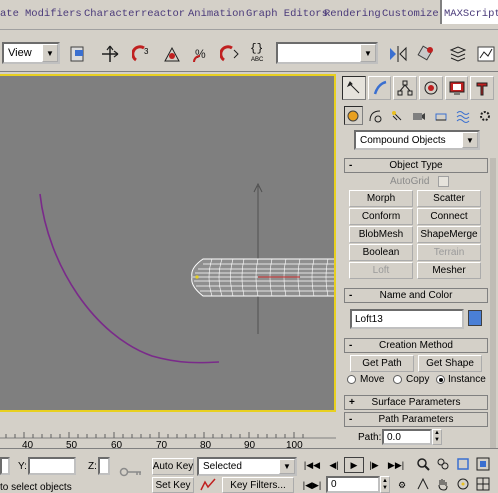  I want to click on select-and-move-icon, so click(110, 54).